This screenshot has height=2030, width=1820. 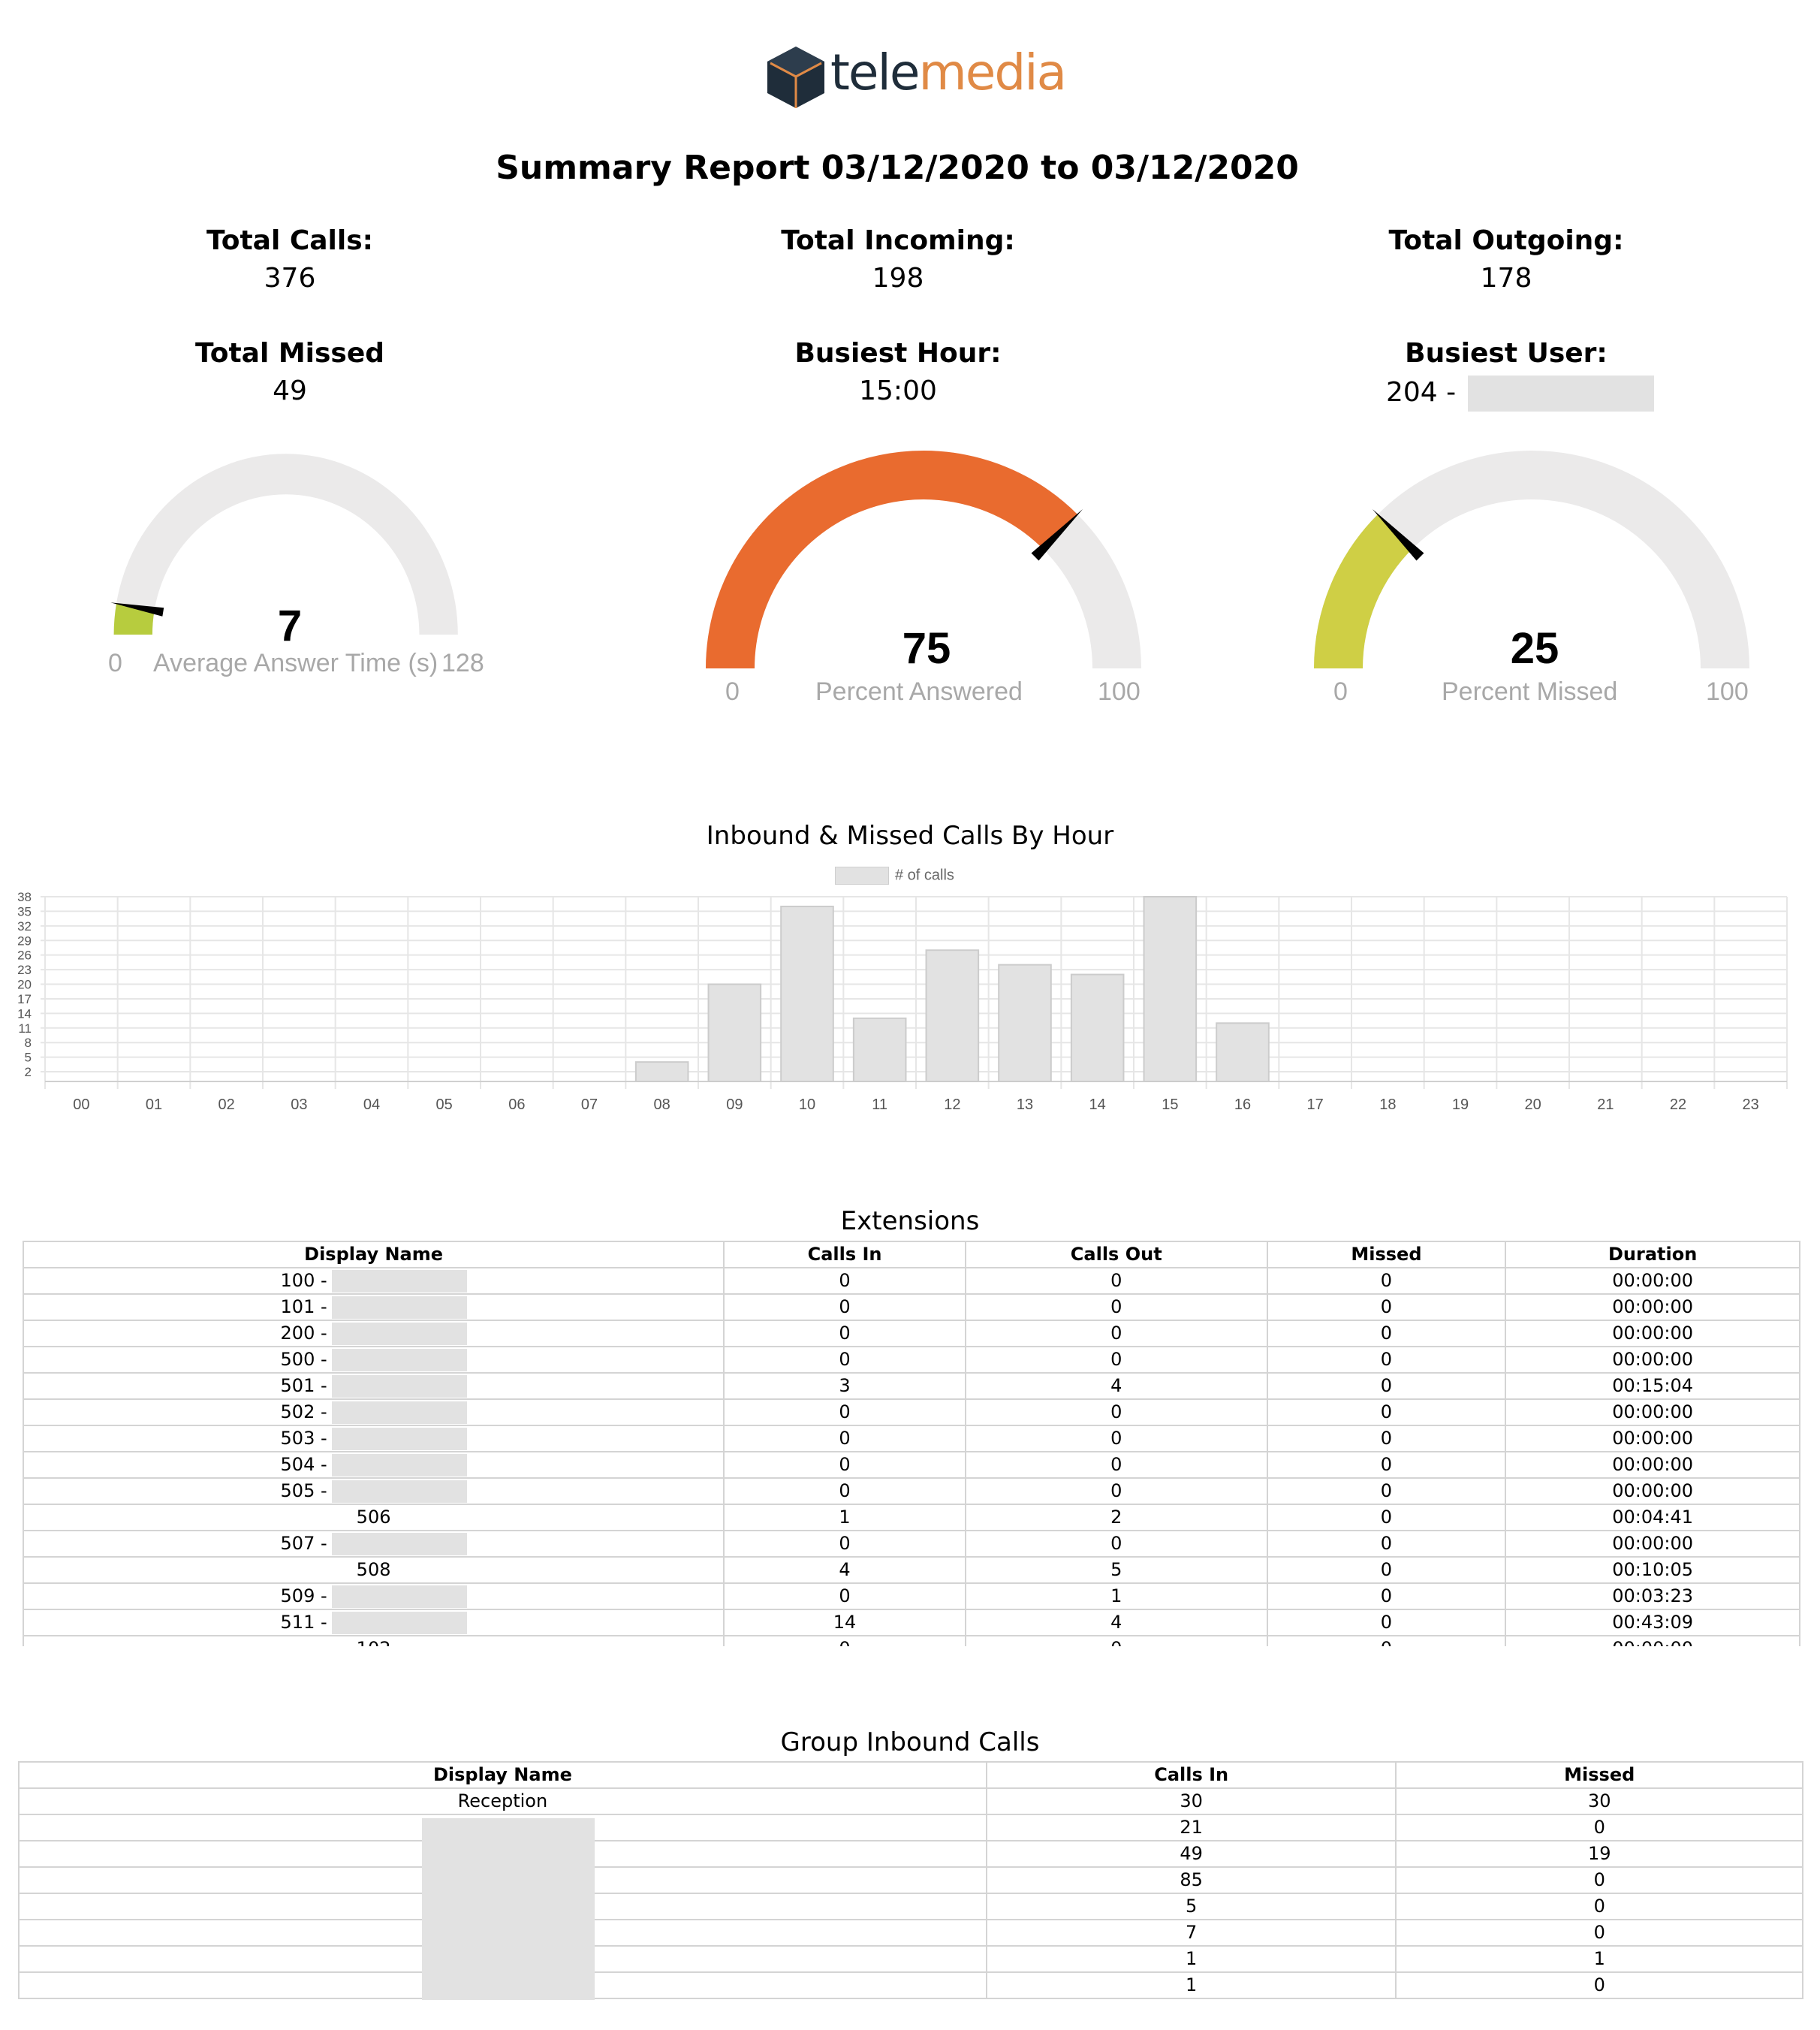 I want to click on extensions-col-header: Calls Out, so click(x=1116, y=1254).